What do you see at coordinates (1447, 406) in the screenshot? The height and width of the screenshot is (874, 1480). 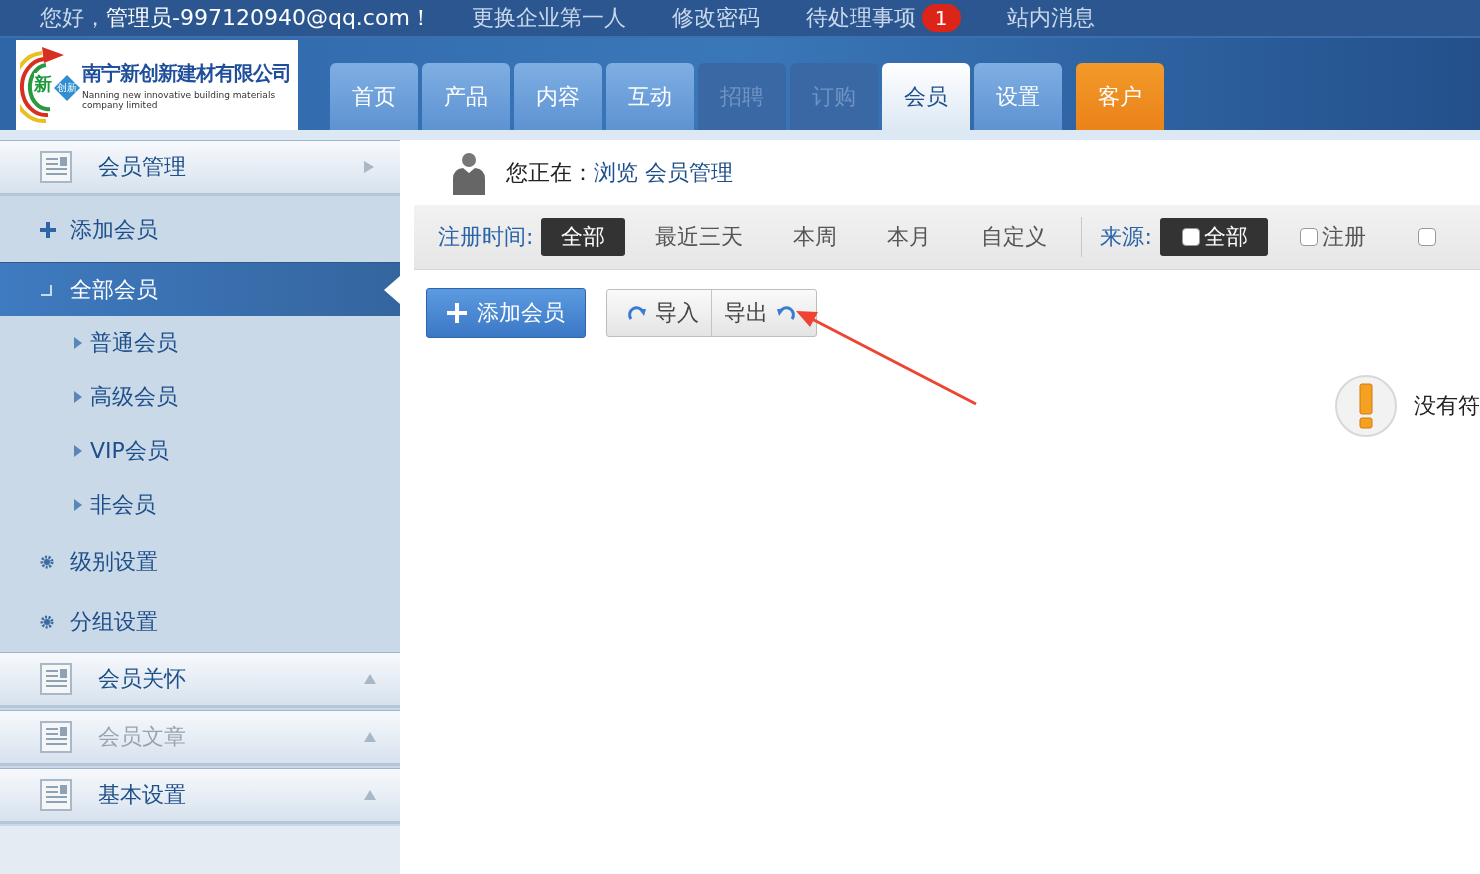 I see `notice-text: 没有符` at bounding box center [1447, 406].